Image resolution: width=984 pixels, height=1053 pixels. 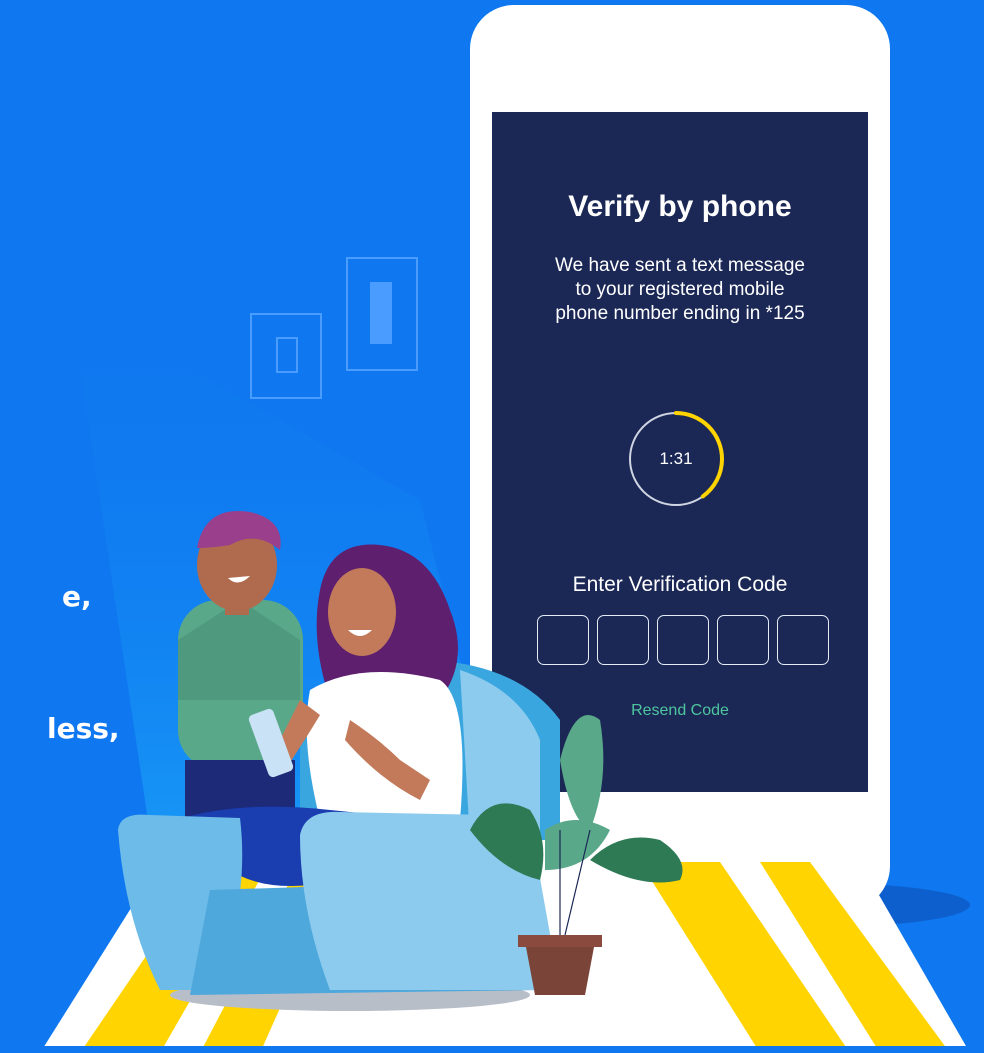 I want to click on code-input-row, so click(x=683, y=641).